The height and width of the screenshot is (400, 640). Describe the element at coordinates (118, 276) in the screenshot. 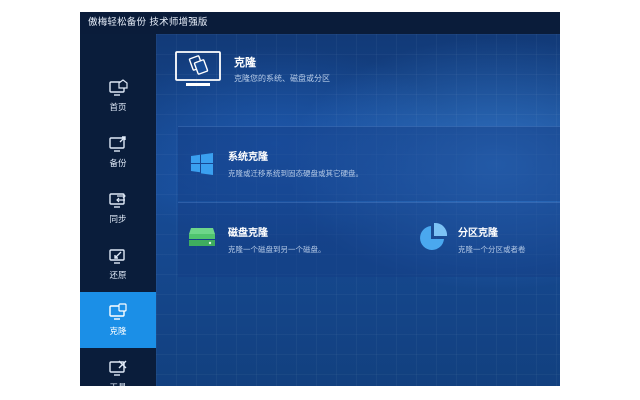

I see `sidebar-item-label: 还原` at that location.